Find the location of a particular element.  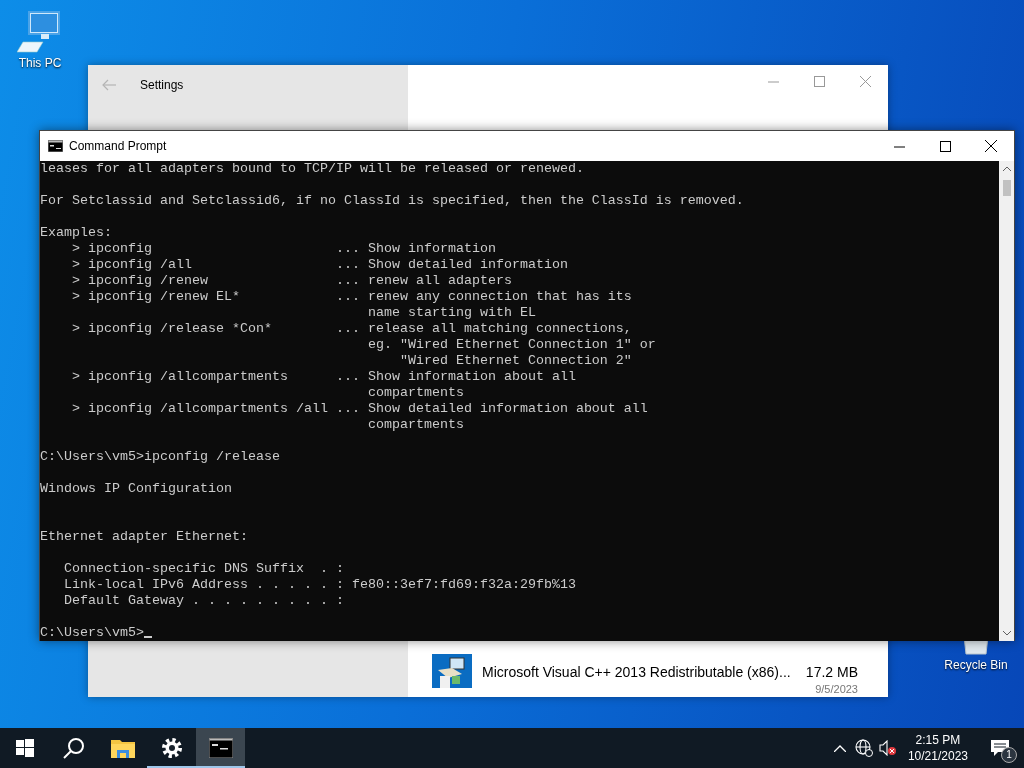

windows-logo-icon is located at coordinates (24, 748).